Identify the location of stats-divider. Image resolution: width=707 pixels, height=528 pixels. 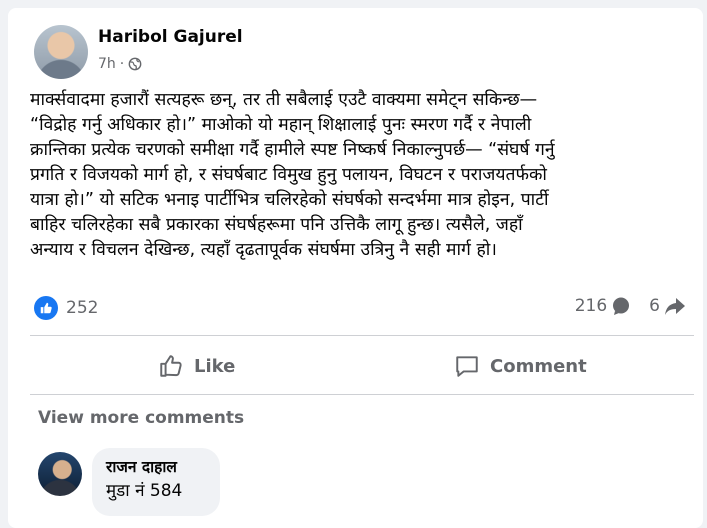
(362, 335).